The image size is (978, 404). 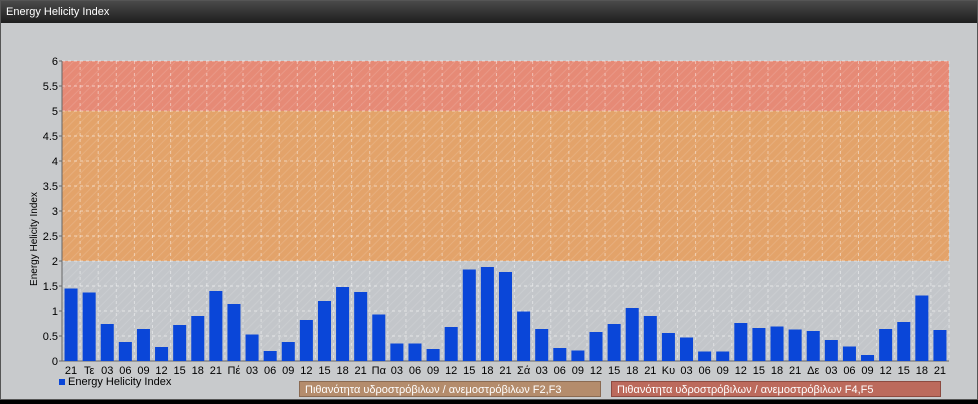 I want to click on y-tick-label: 2, so click(x=55, y=262).